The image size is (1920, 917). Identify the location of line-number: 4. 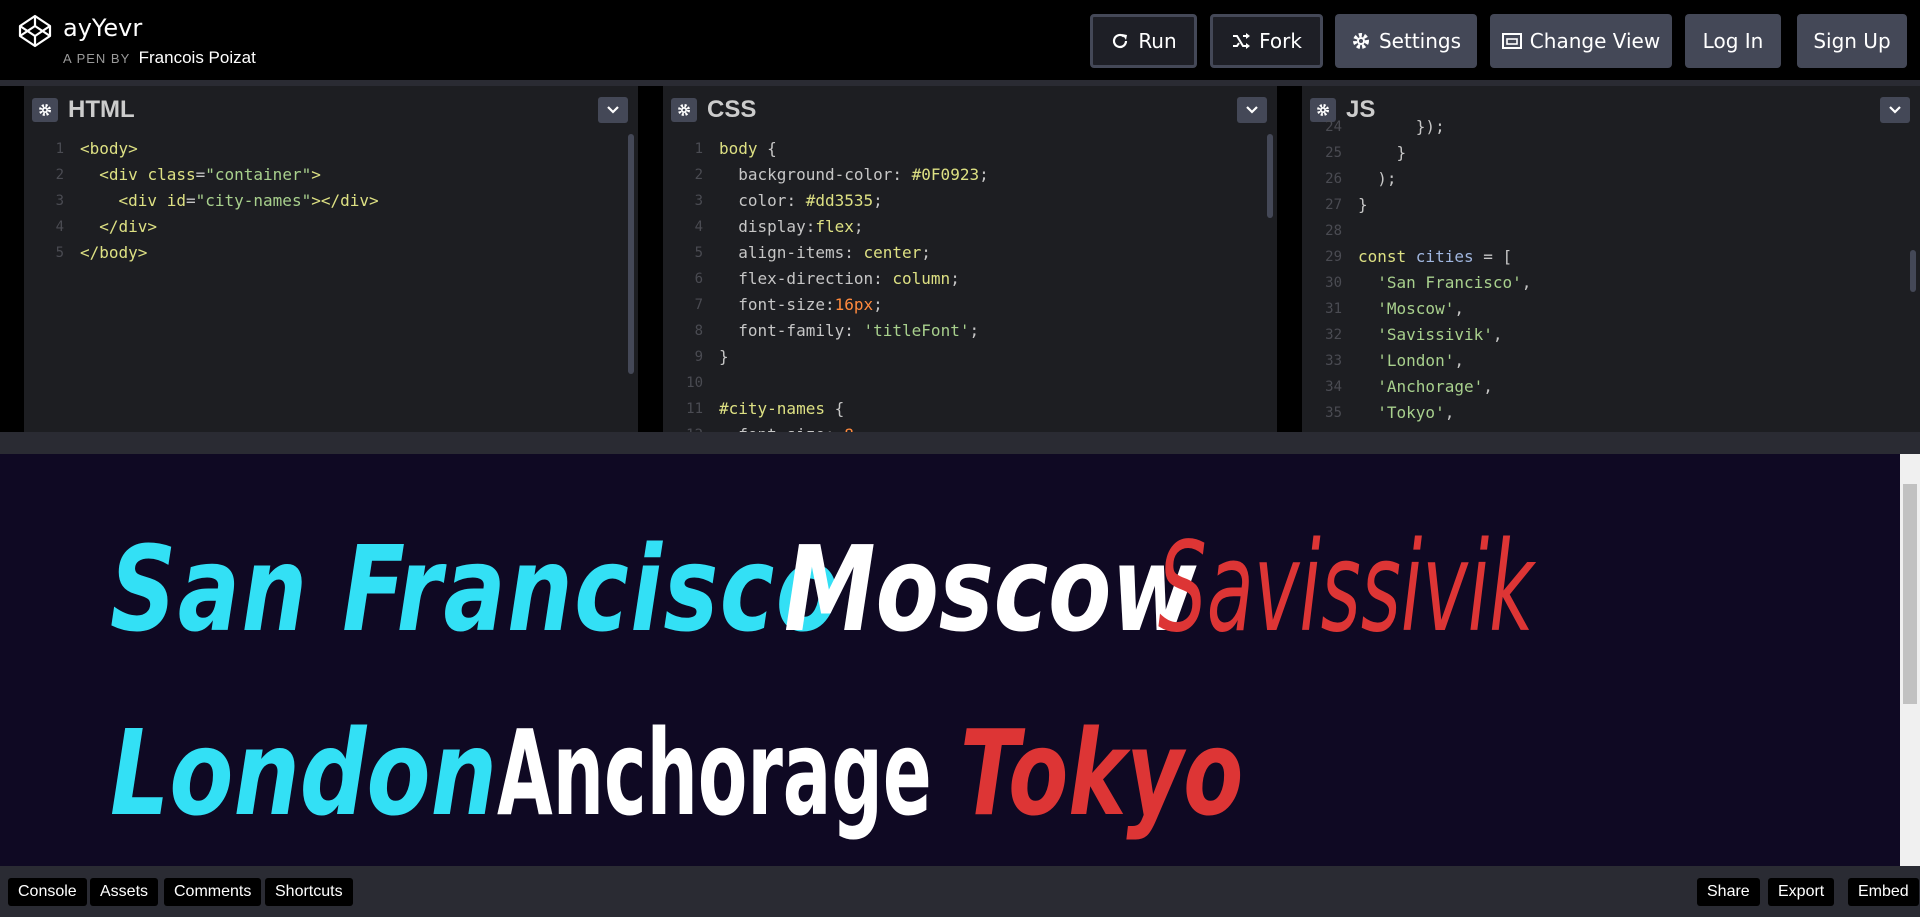
(698, 227).